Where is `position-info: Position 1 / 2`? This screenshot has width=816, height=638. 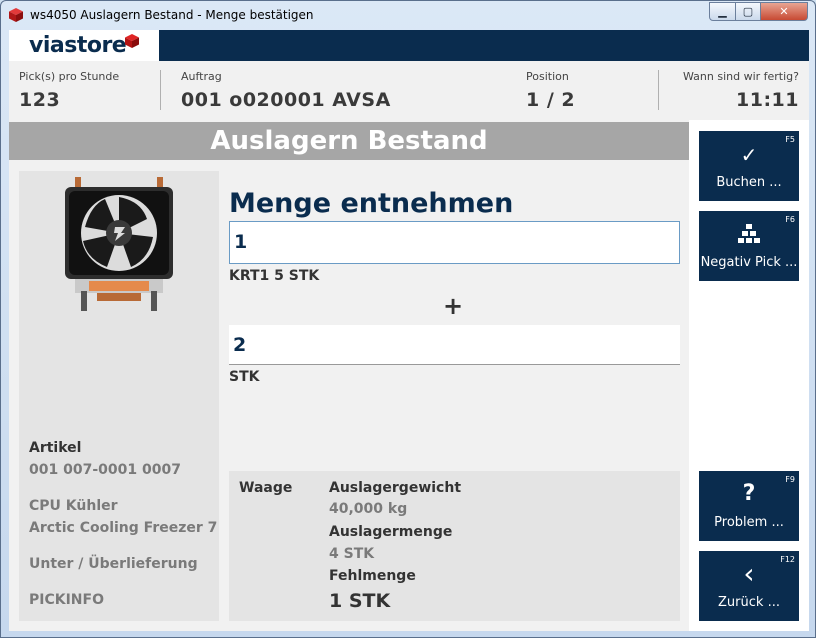
position-info: Position 1 / 2 is located at coordinates (586, 90).